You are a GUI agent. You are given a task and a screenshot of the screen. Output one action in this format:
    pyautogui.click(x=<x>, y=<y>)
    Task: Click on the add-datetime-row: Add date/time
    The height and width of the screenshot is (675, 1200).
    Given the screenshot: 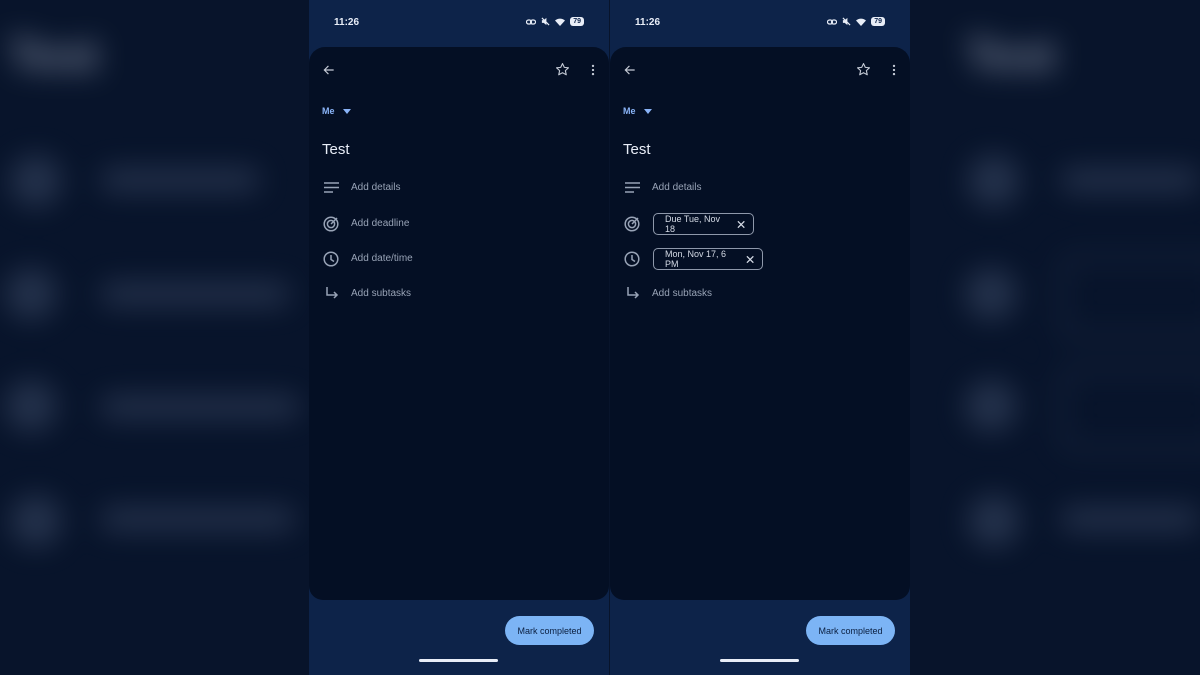 What is the action you would take?
    pyautogui.click(x=382, y=258)
    